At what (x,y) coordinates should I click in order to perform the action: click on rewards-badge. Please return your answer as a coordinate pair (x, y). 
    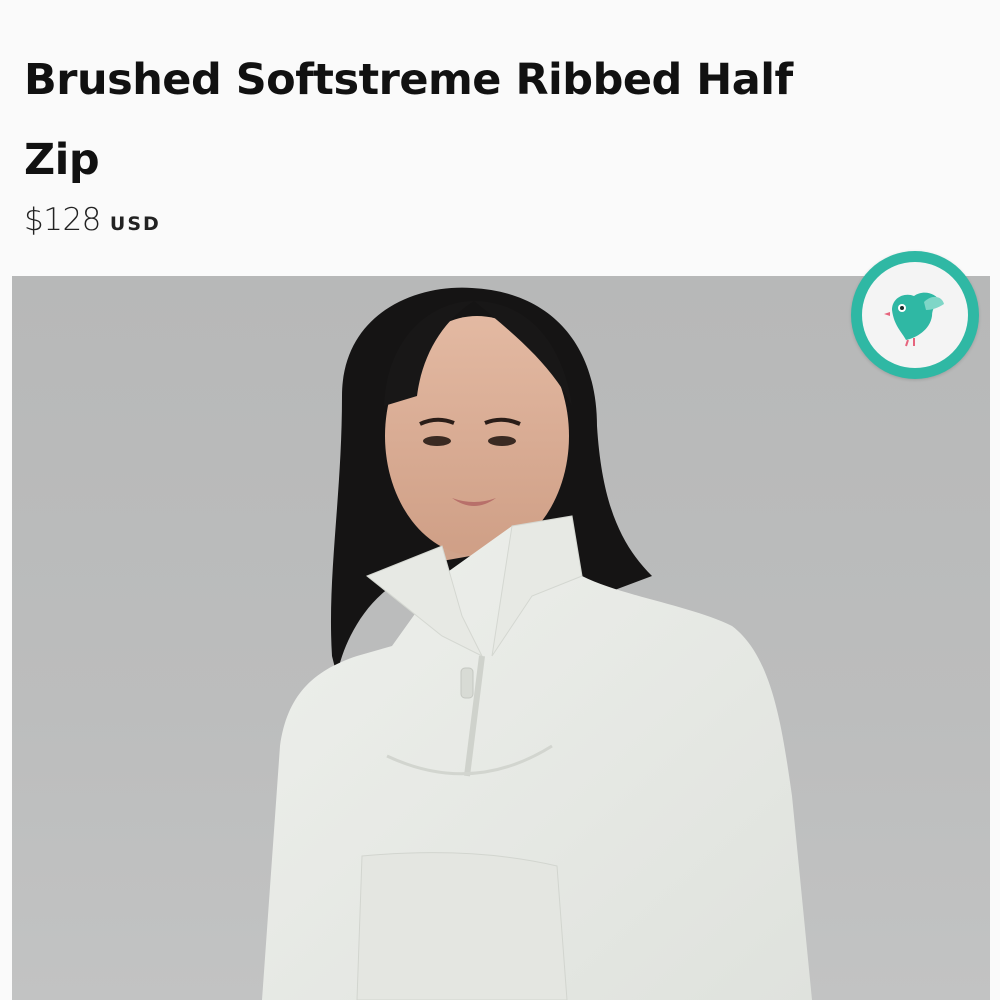
    Looking at the image, I should click on (915, 315).